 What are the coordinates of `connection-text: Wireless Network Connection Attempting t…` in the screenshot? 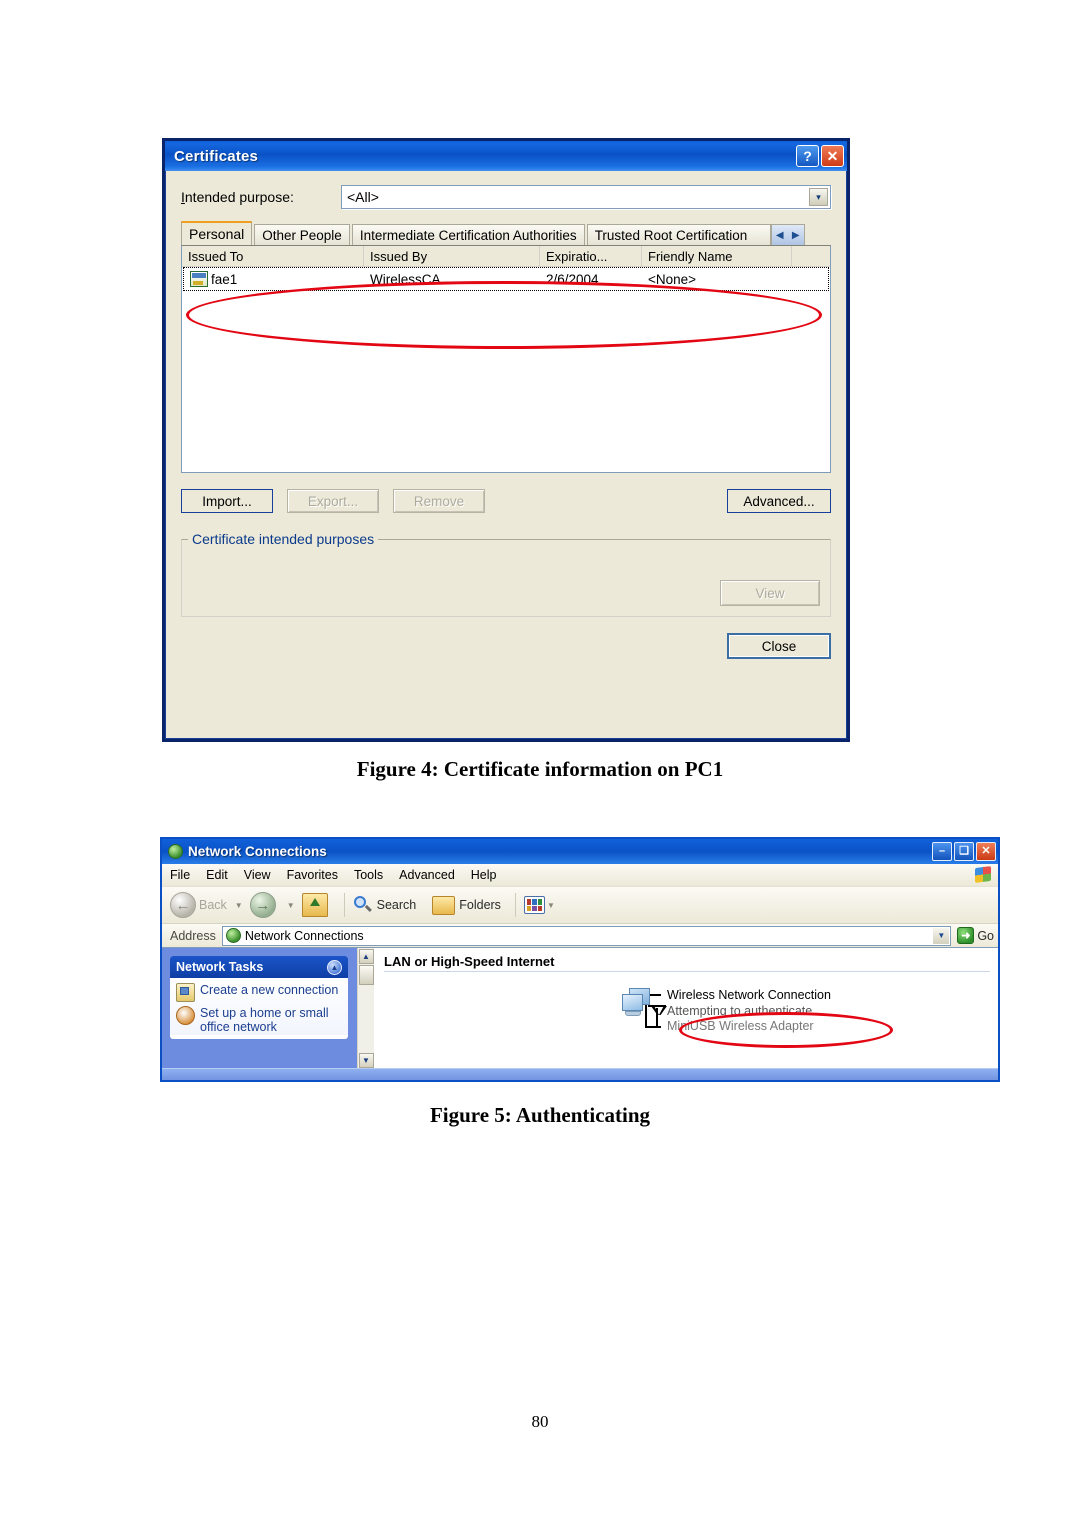 It's located at (749, 1011).